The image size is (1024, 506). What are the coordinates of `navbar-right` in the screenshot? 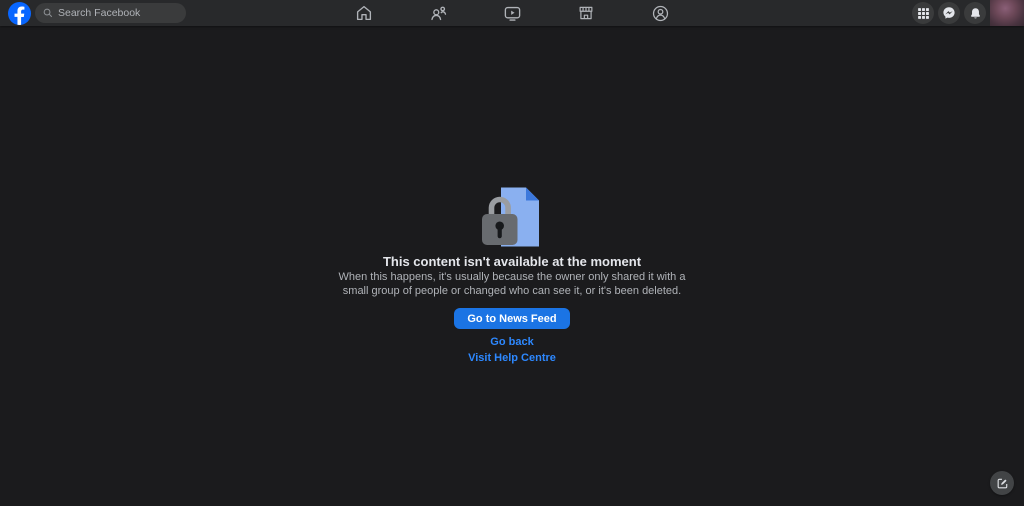 It's located at (968, 13).